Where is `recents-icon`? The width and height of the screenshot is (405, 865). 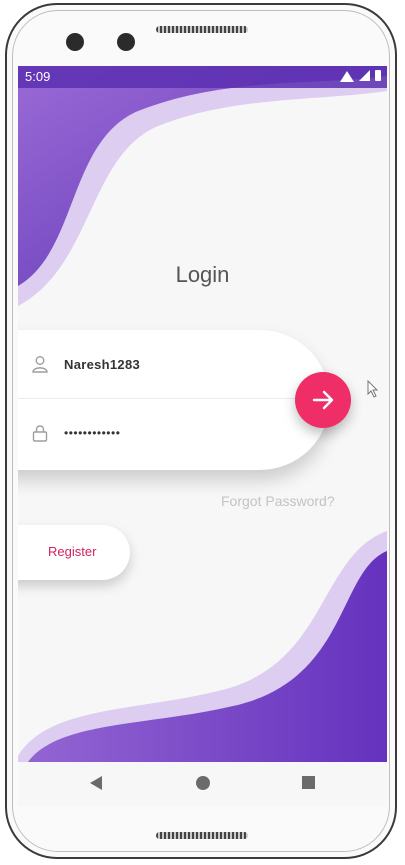
recents-icon is located at coordinates (308, 782).